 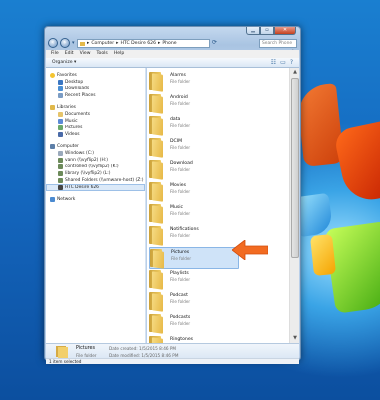 What do you see at coordinates (295, 72) in the screenshot?
I see `scroll-up-icon: ▲` at bounding box center [295, 72].